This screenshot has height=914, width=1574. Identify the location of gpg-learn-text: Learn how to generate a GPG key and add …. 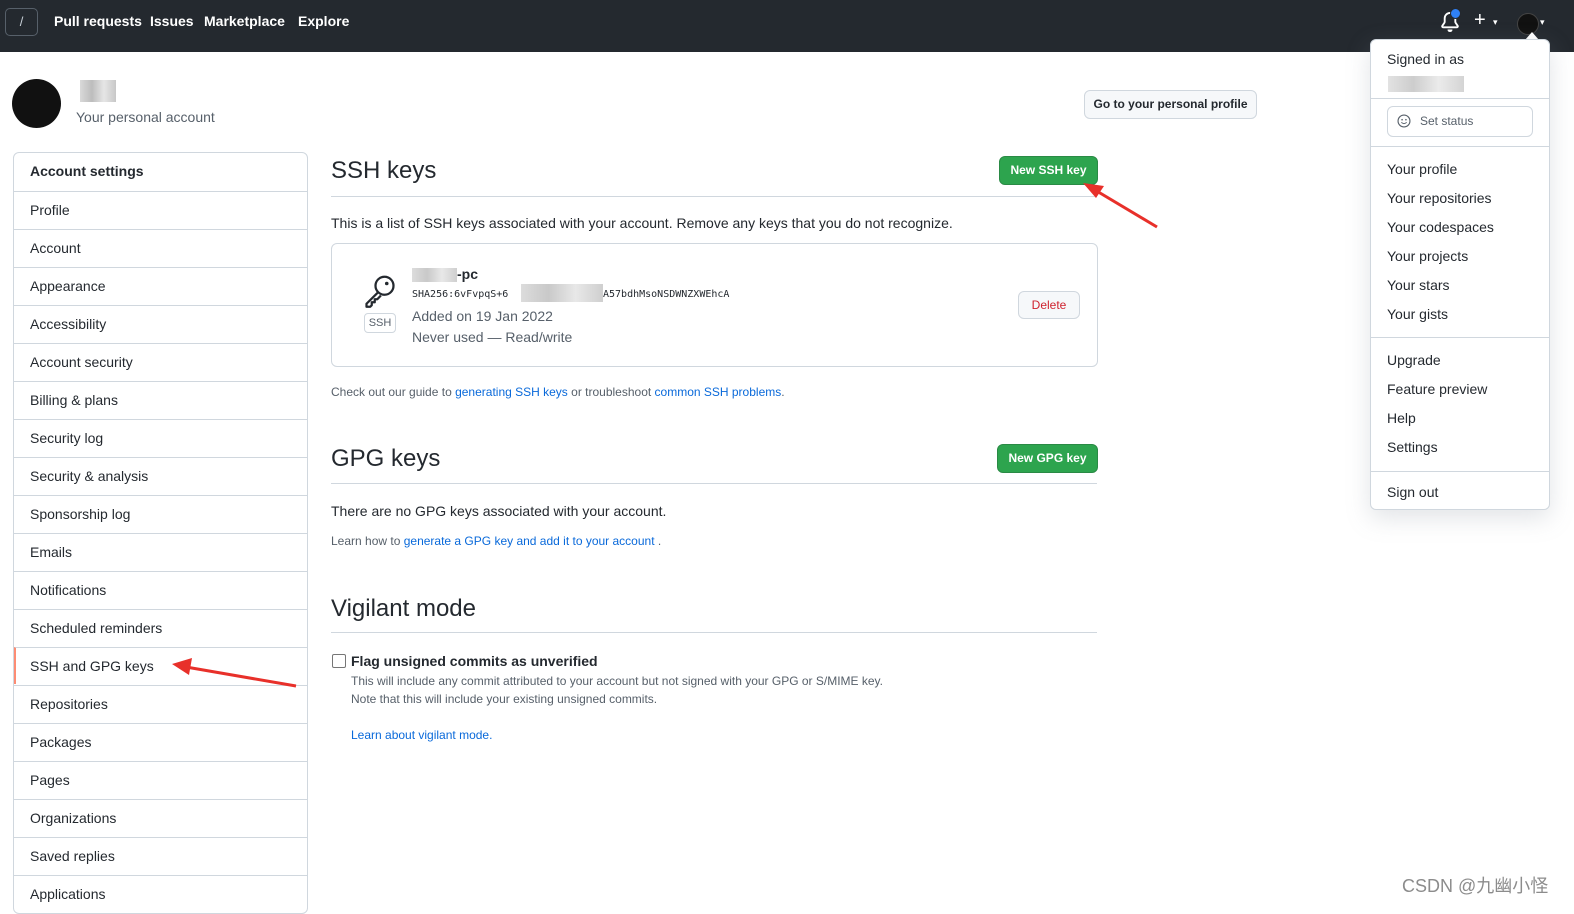
(496, 541).